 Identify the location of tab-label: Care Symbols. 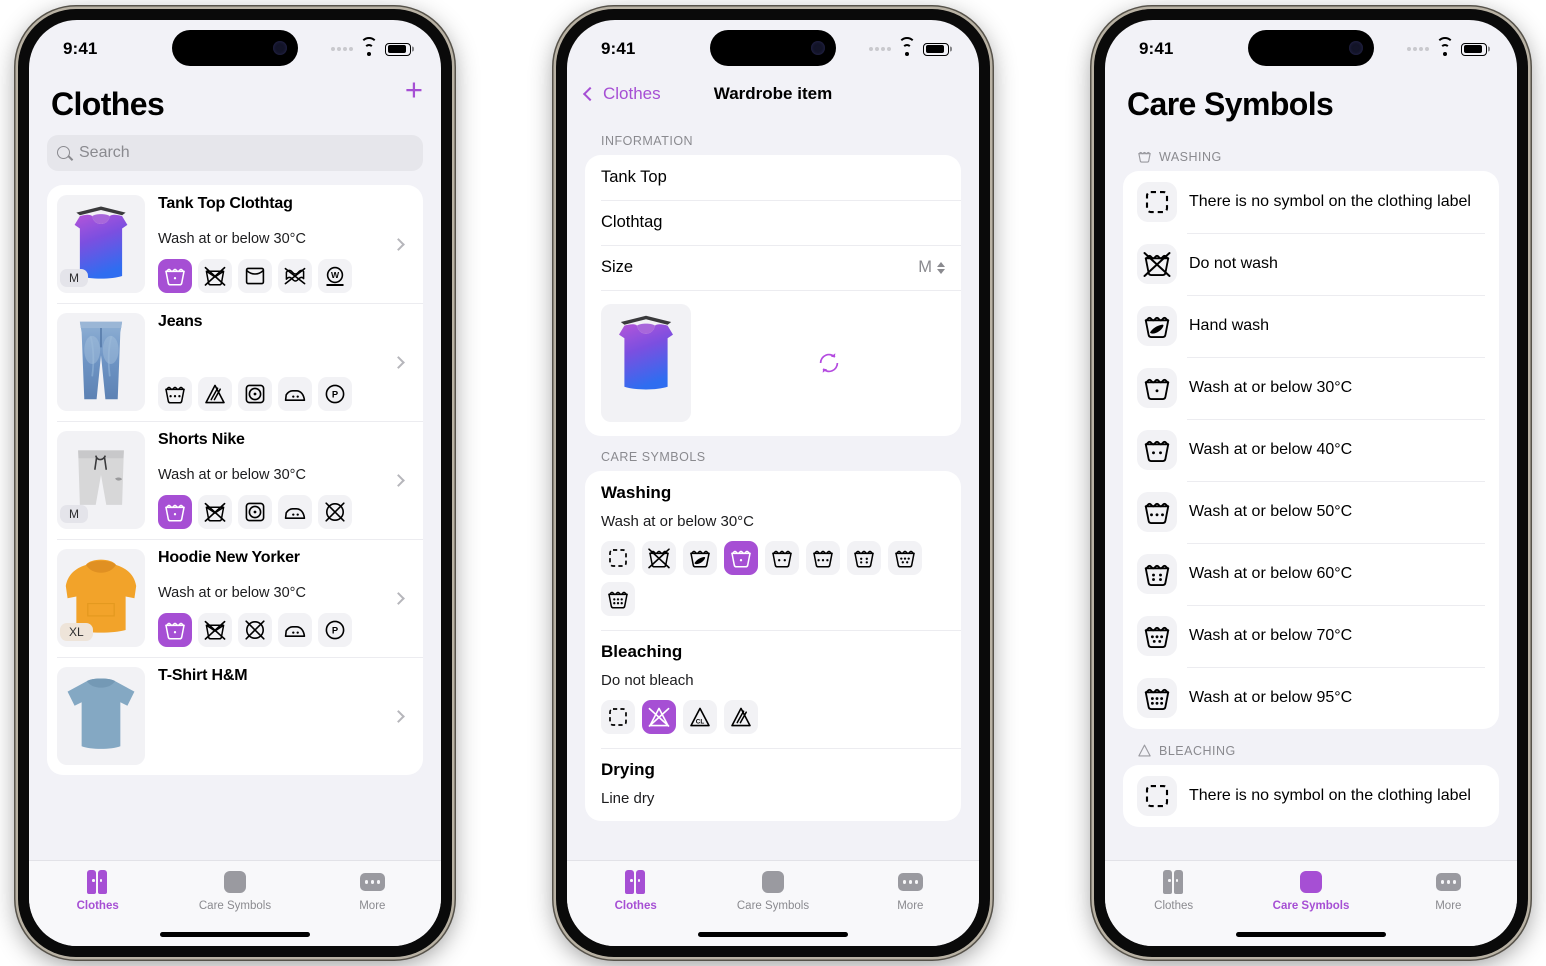
(773, 906).